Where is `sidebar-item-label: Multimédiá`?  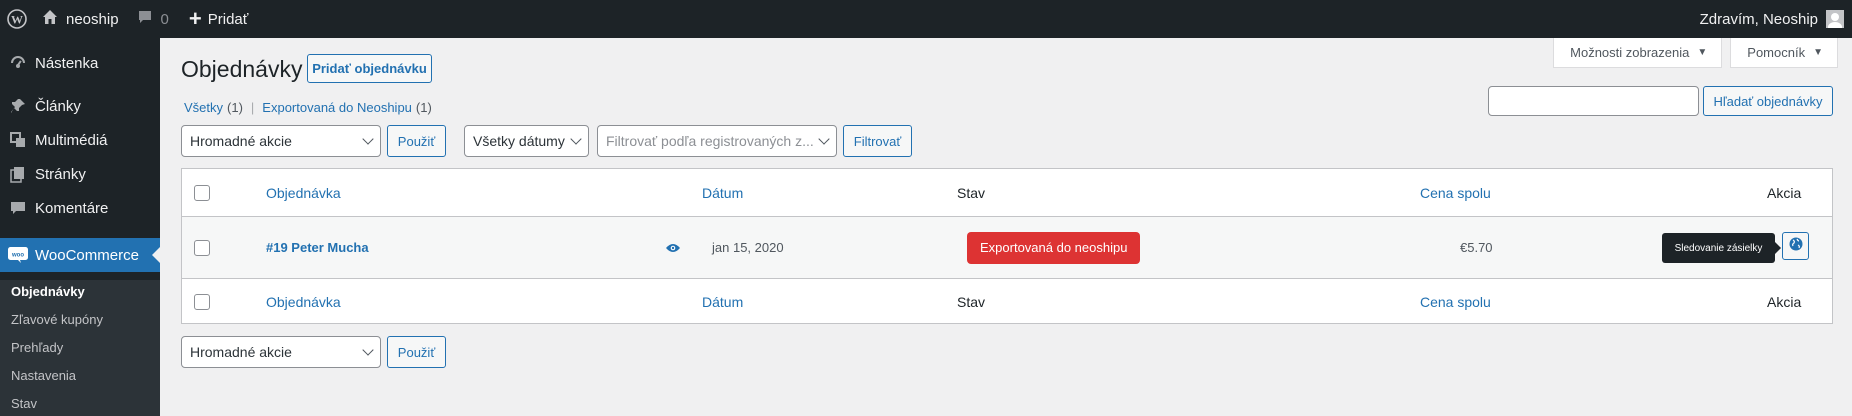 sidebar-item-label: Multimédiá is located at coordinates (71, 140).